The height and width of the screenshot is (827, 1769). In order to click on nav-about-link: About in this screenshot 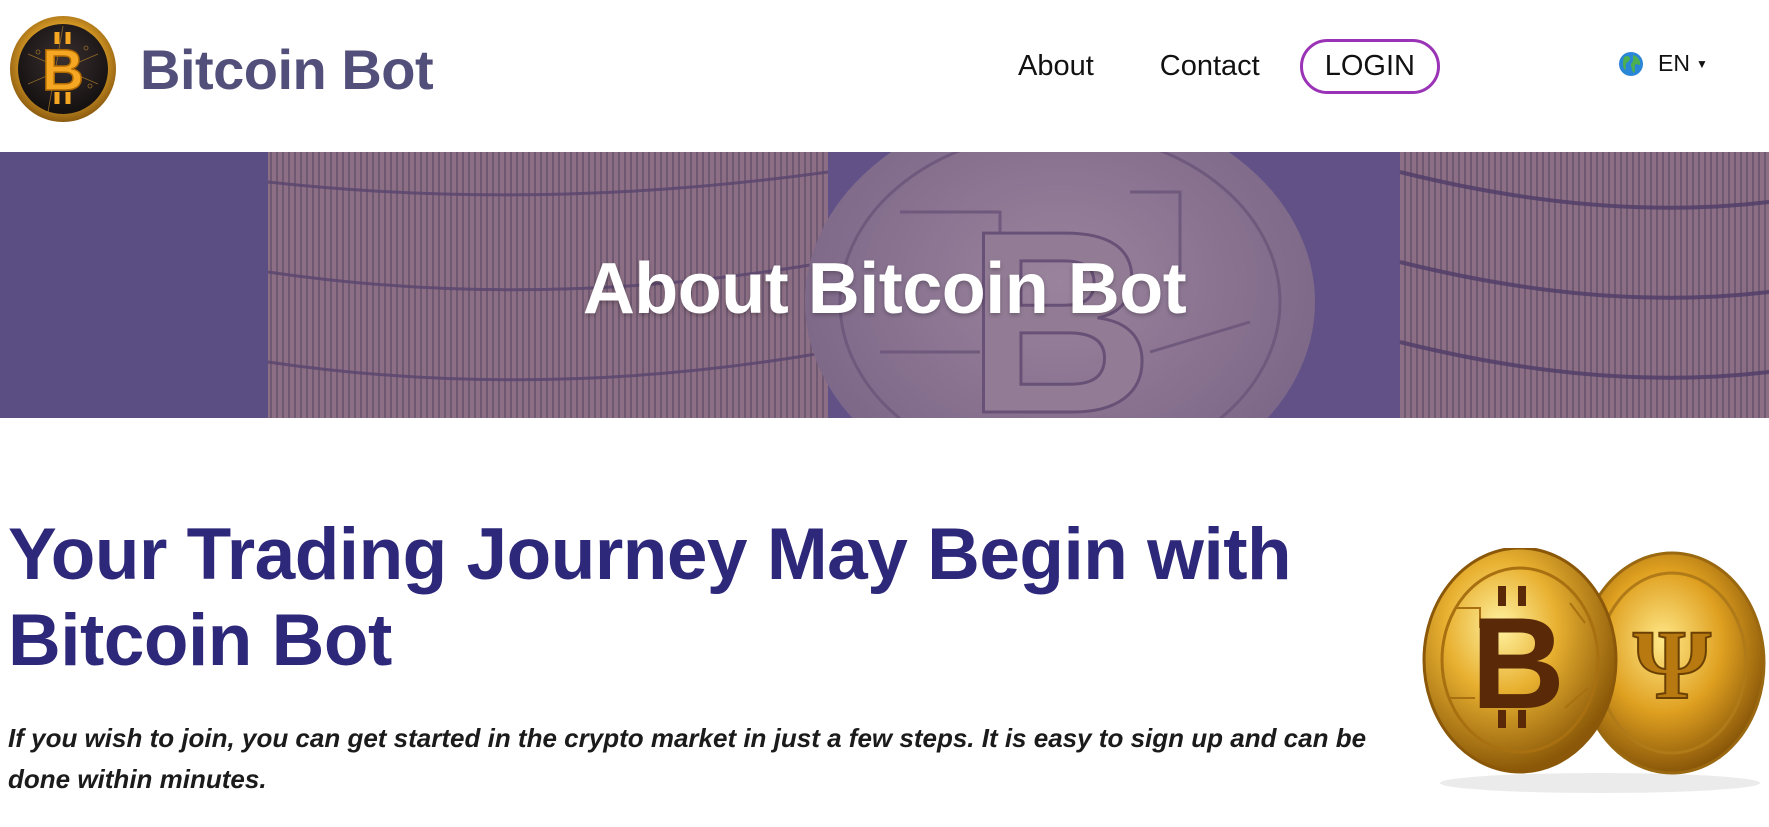, I will do `click(1056, 66)`.